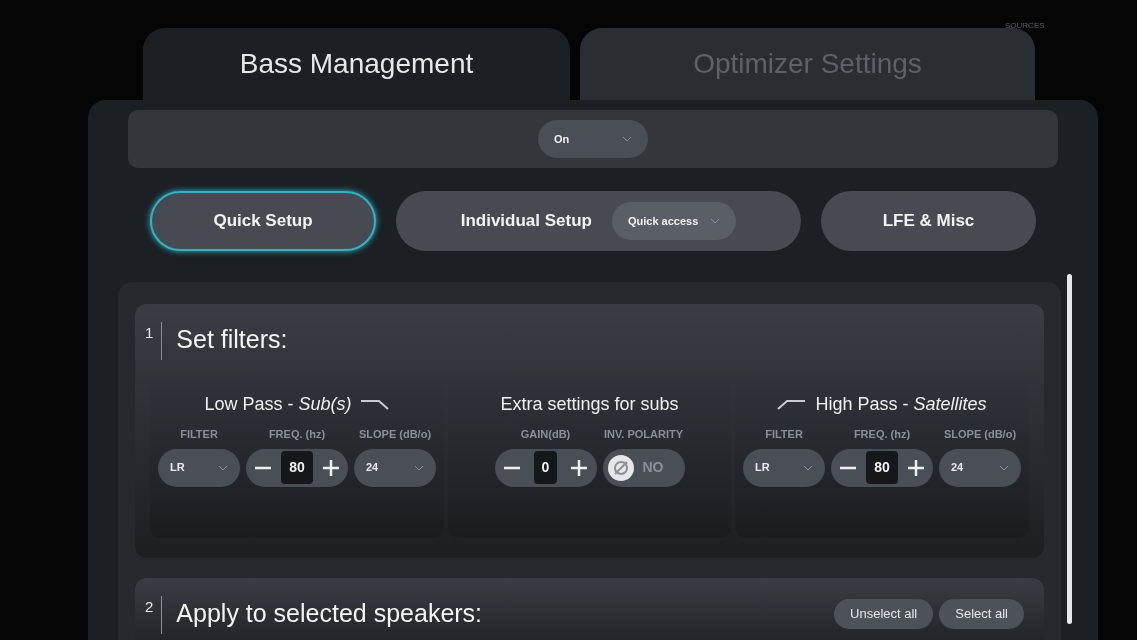 The image size is (1137, 640). I want to click on control-label: INV. POLARITY, so click(643, 434).